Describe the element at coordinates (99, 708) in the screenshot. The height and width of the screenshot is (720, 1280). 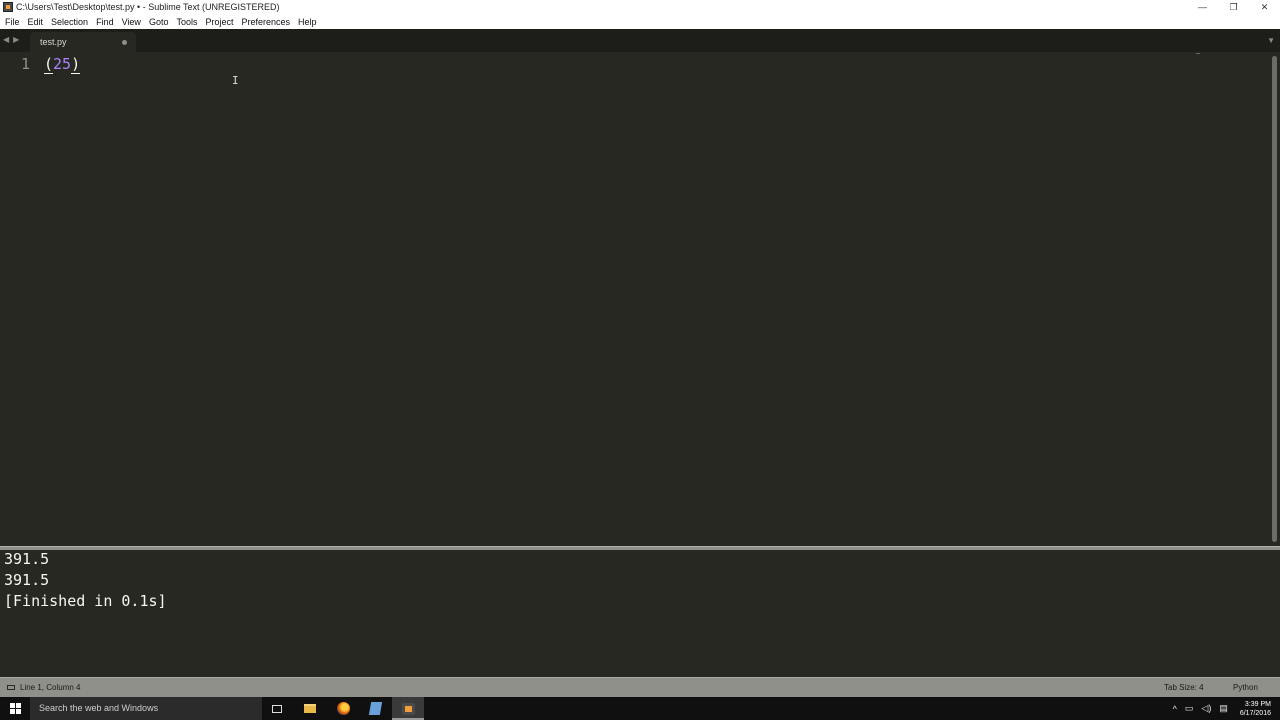
I see `search-placeholder: Search the web and Windows` at that location.